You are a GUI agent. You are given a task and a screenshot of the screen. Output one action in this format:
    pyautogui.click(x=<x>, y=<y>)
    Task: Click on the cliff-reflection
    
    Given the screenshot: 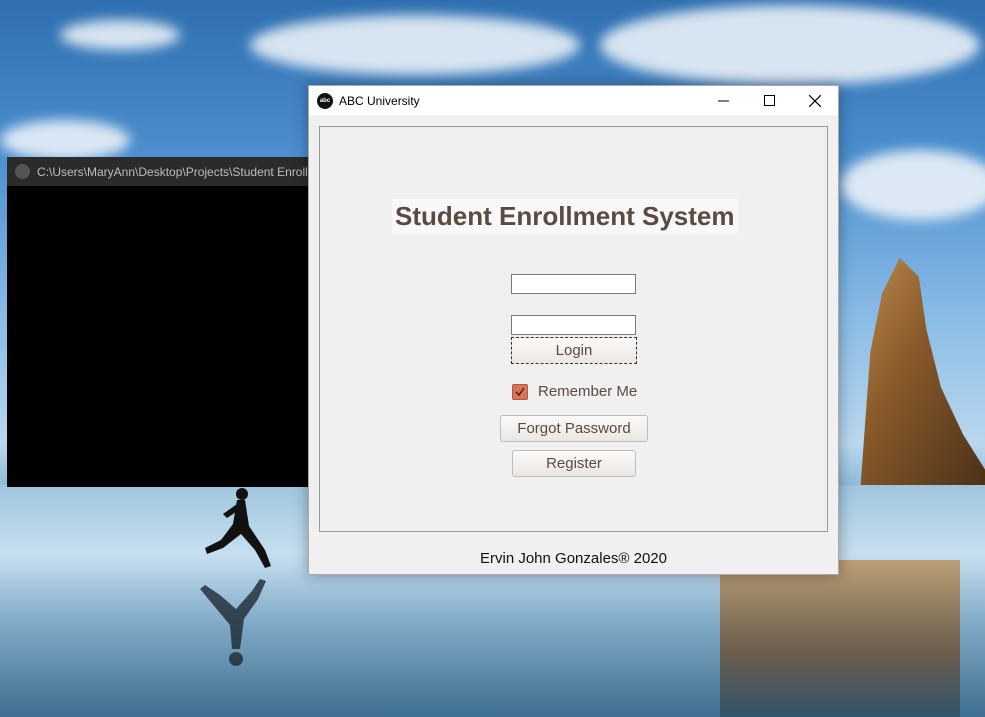 What is the action you would take?
    pyautogui.click(x=840, y=638)
    